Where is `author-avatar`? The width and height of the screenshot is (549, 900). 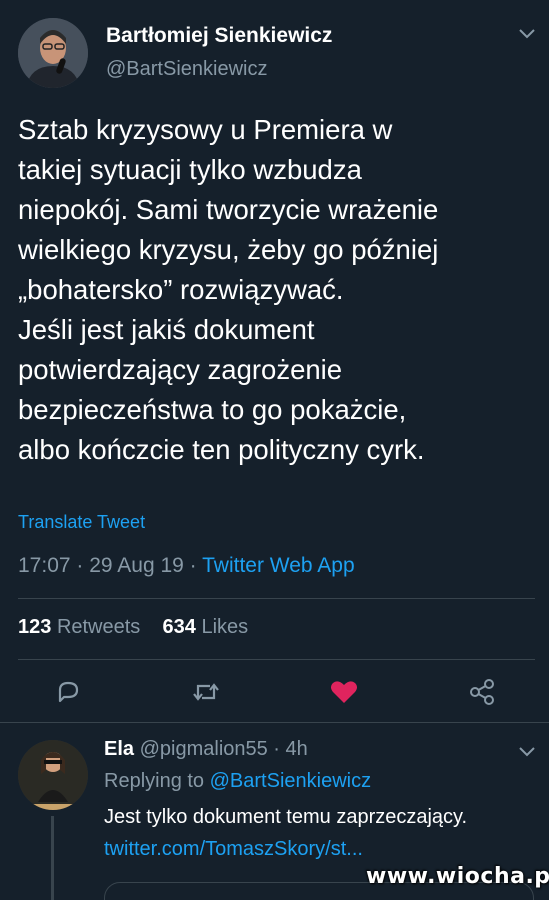 author-avatar is located at coordinates (53, 53).